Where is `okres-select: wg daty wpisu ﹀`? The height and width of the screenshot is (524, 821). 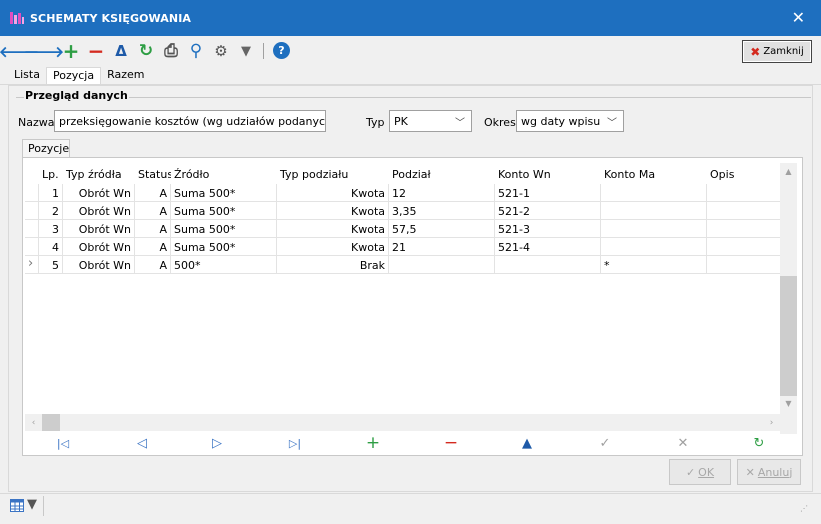 okres-select: wg daty wpisu ﹀ is located at coordinates (570, 121).